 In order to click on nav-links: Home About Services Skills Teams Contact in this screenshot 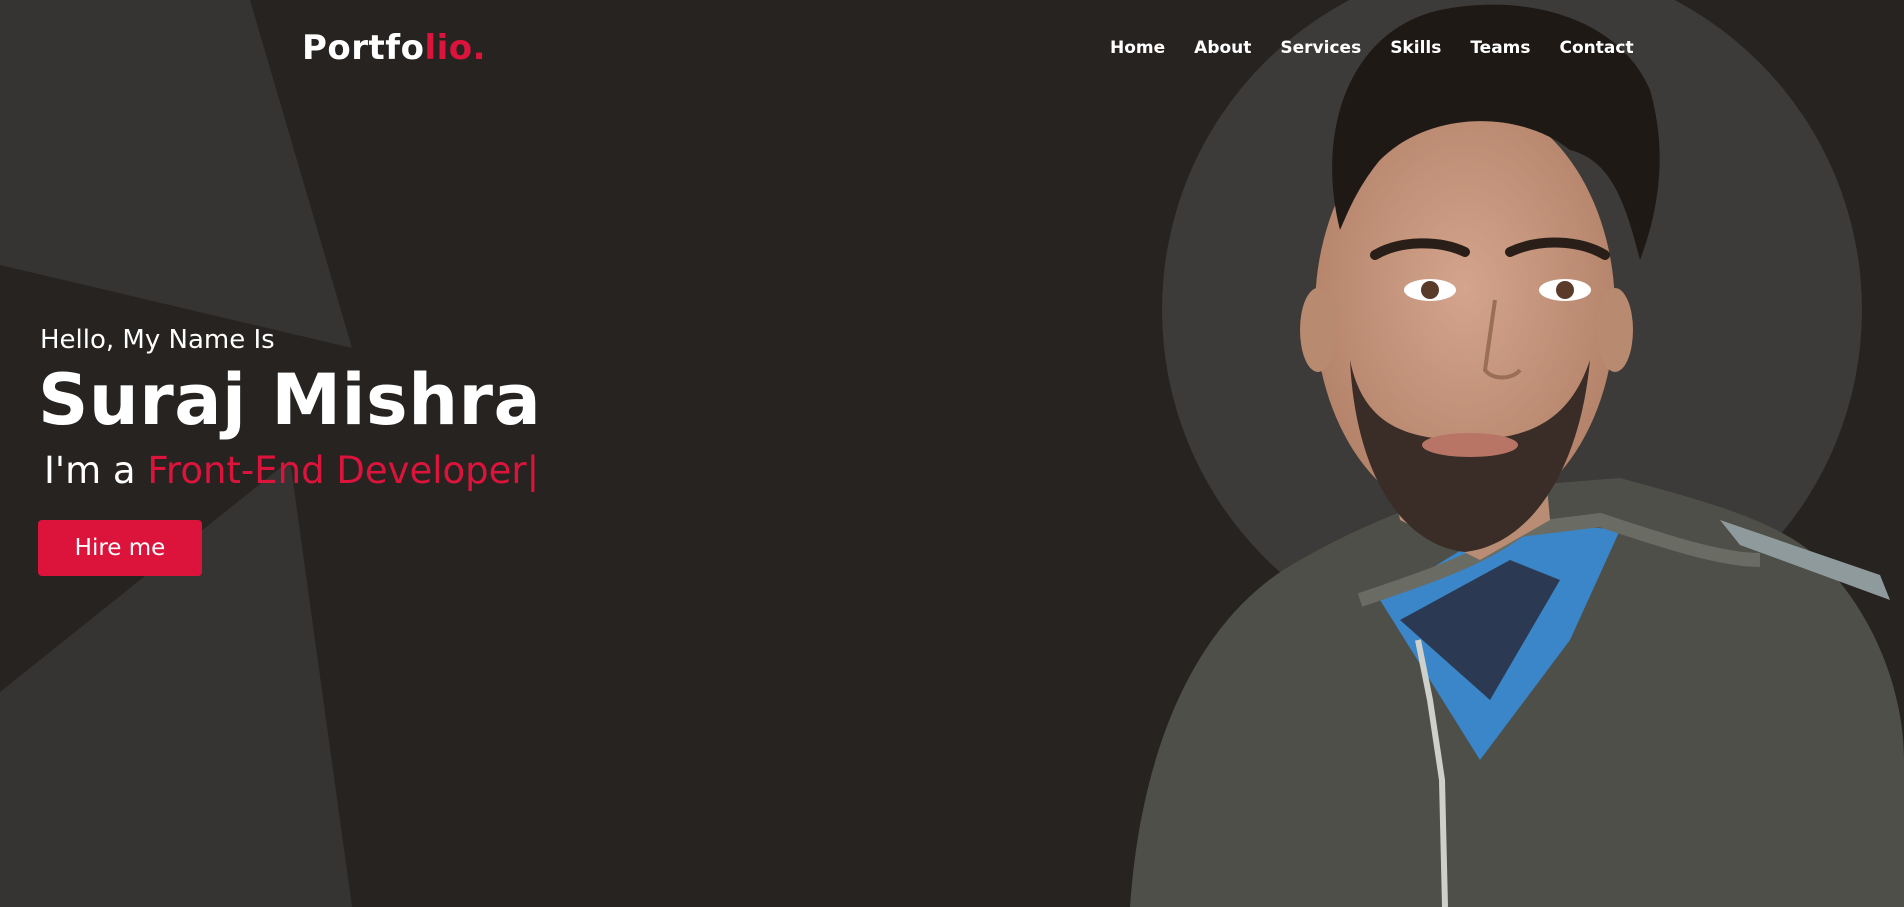, I will do `click(1386, 48)`.